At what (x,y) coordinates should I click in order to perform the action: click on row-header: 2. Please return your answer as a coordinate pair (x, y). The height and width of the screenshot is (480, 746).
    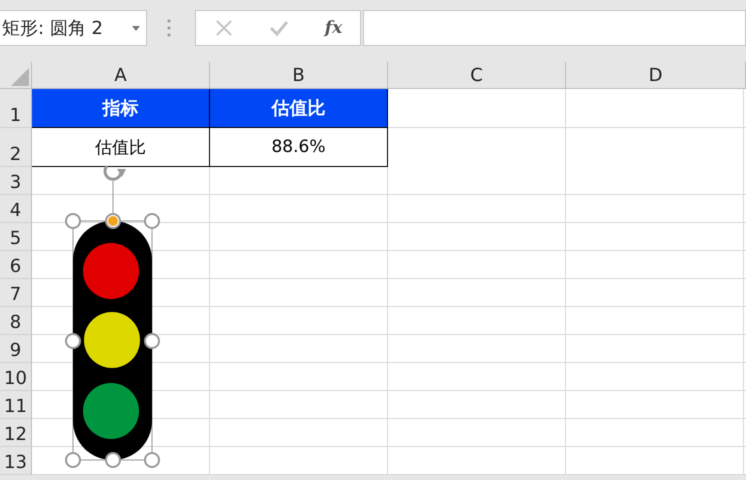
    Looking at the image, I should click on (16, 147).